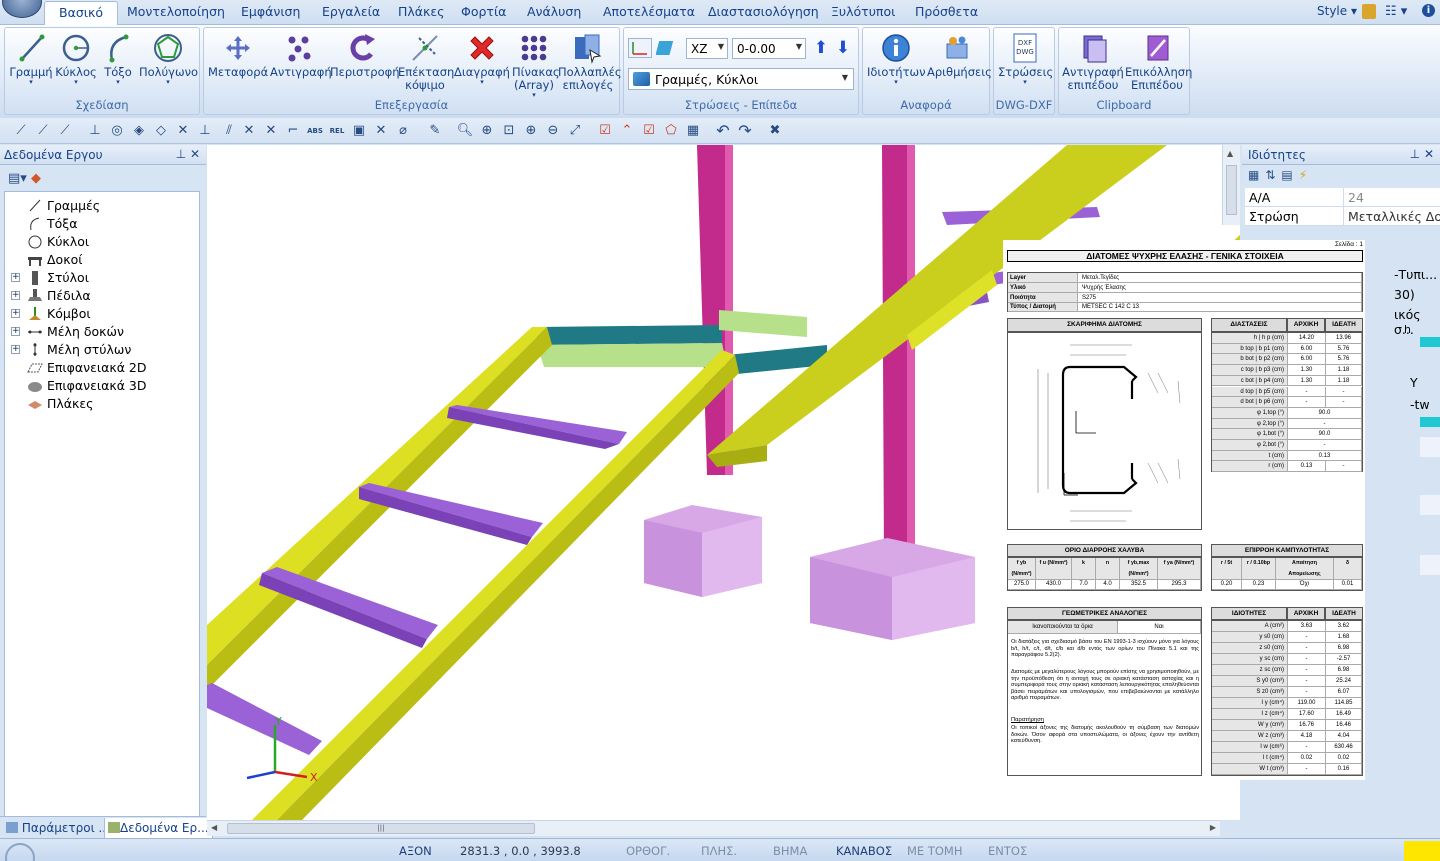 This screenshot has width=1440, height=861. Describe the element at coordinates (713, 828) in the screenshot. I see `horizontal-scrollbar: ◀ ||| ▶` at that location.